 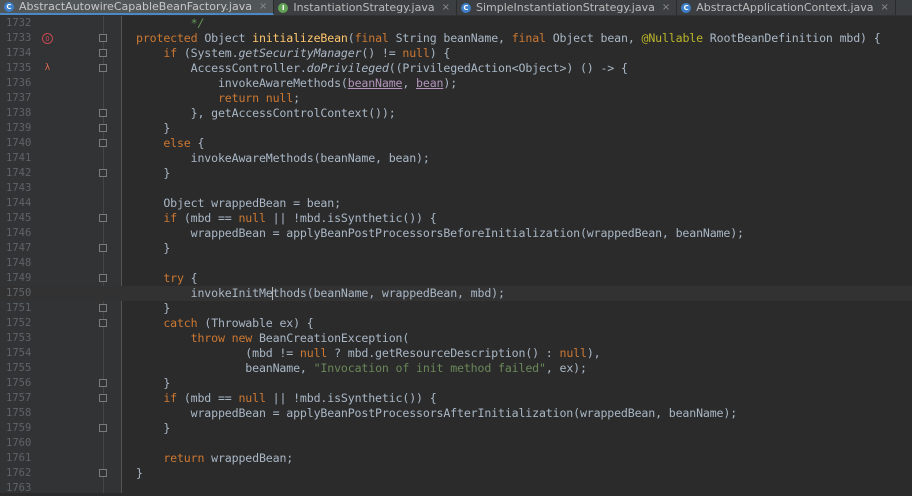 What do you see at coordinates (456, 188) in the screenshot?
I see `code-line: 1743` at bounding box center [456, 188].